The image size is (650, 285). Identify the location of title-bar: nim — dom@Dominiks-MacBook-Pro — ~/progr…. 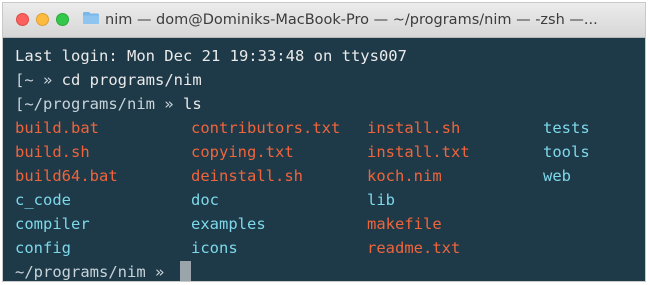
(324, 20).